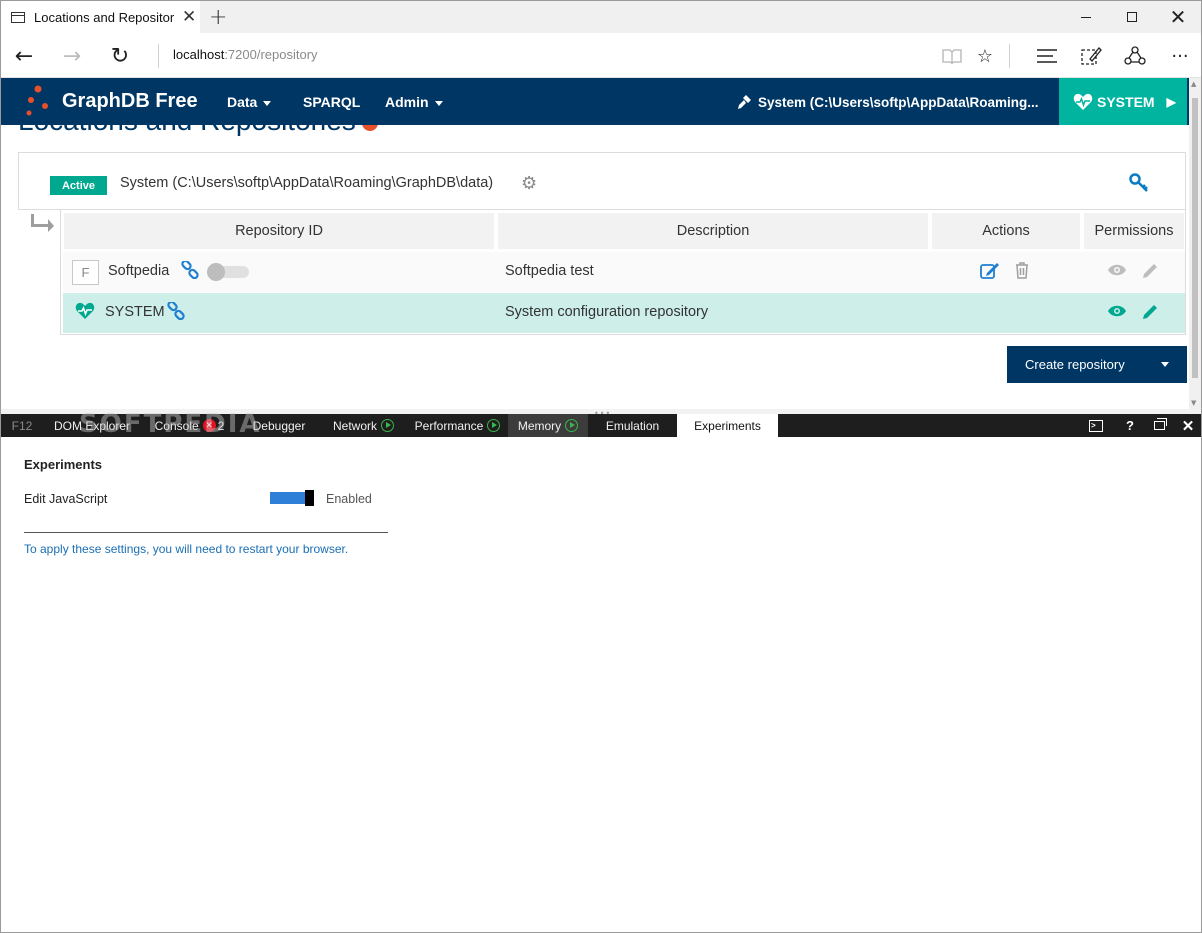  What do you see at coordinates (209, 425) in the screenshot?
I see `error-icon: ✕` at bounding box center [209, 425].